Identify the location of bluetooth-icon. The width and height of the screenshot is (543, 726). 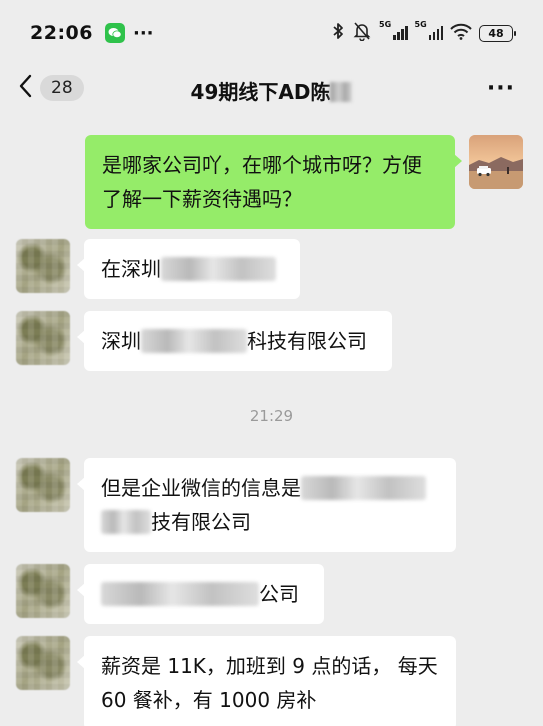
(338, 33).